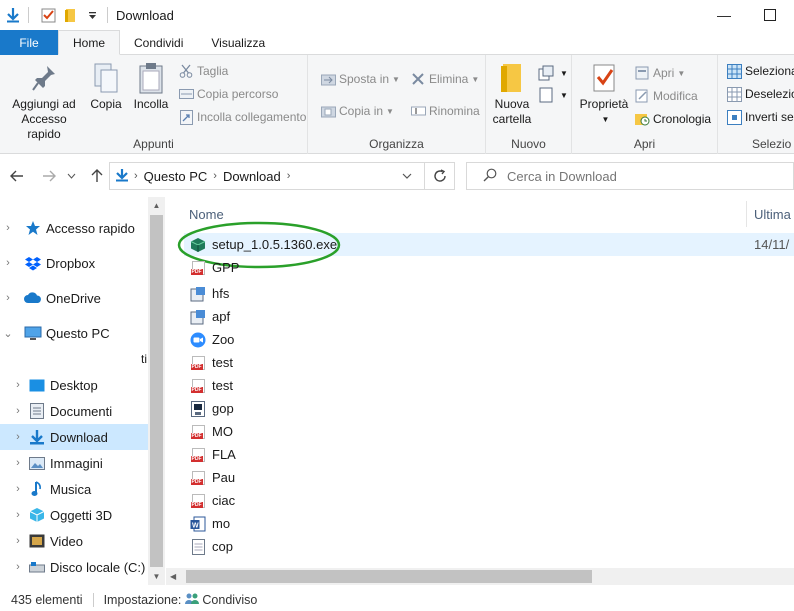  I want to click on collapse-chevron-icon: ⌄, so click(8, 333).